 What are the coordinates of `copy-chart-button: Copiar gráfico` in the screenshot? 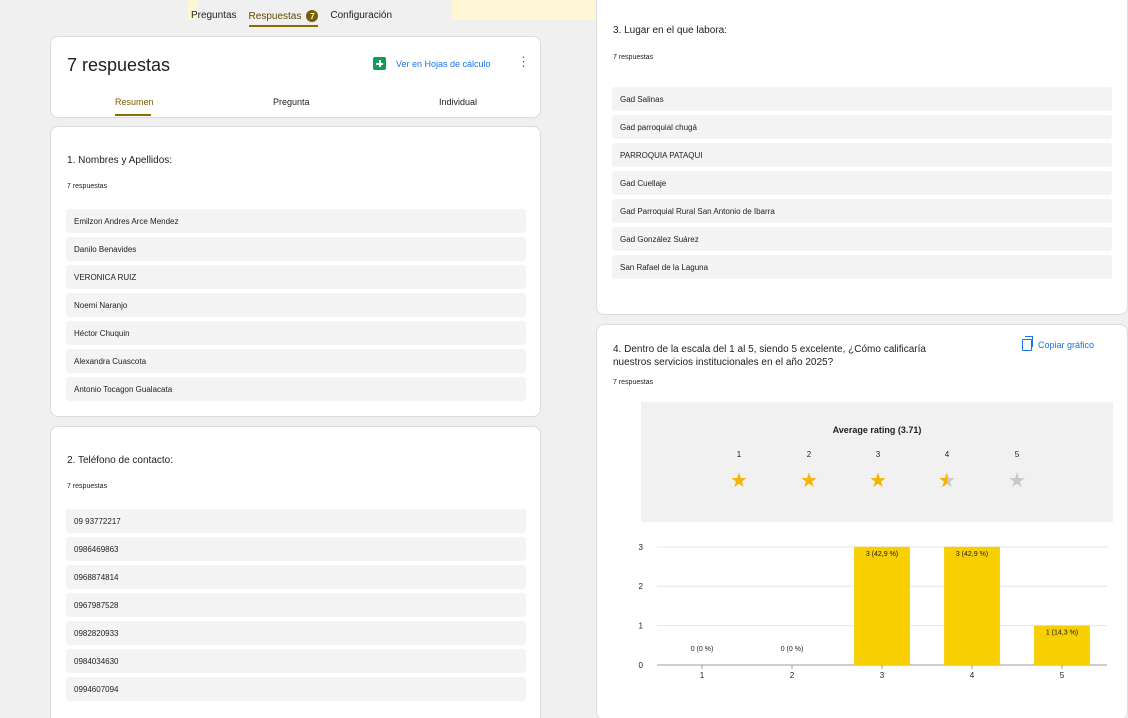 It's located at (1058, 343).